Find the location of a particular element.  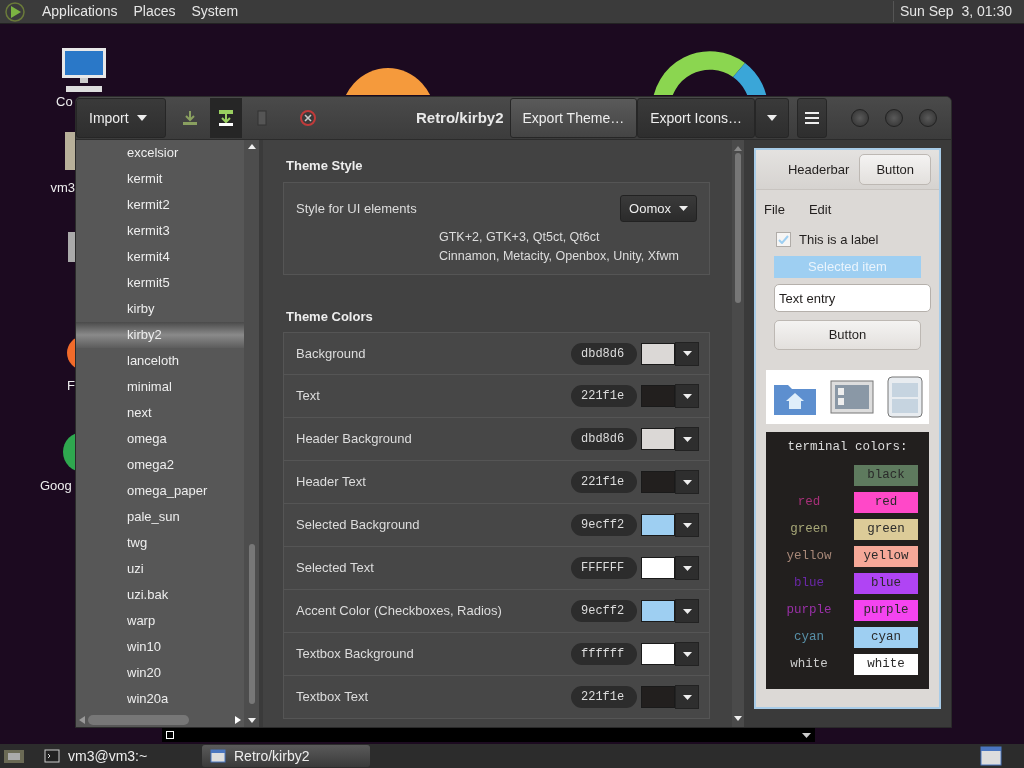

theme-list-item: lanceloth is located at coordinates (160, 361).